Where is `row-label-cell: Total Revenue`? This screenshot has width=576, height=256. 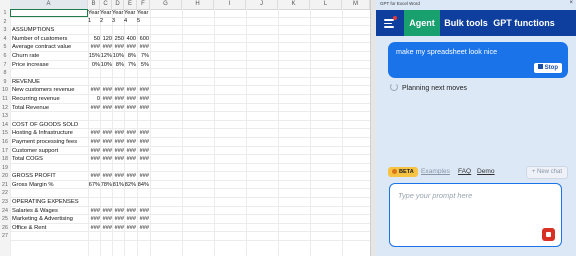
row-label-cell: Total Revenue is located at coordinates (30, 108).